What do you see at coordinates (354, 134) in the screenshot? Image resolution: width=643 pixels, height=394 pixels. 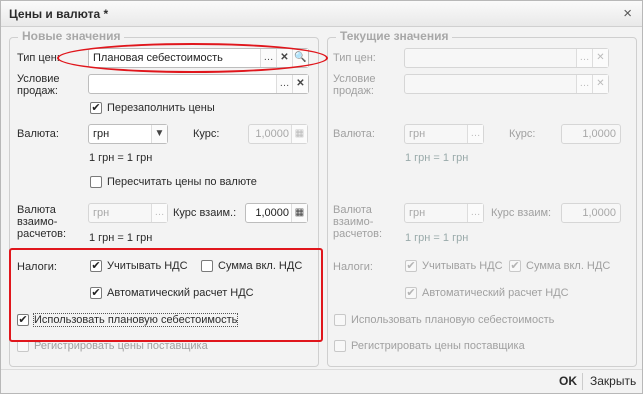 I see `r-currency-label: Валюта:` at bounding box center [354, 134].